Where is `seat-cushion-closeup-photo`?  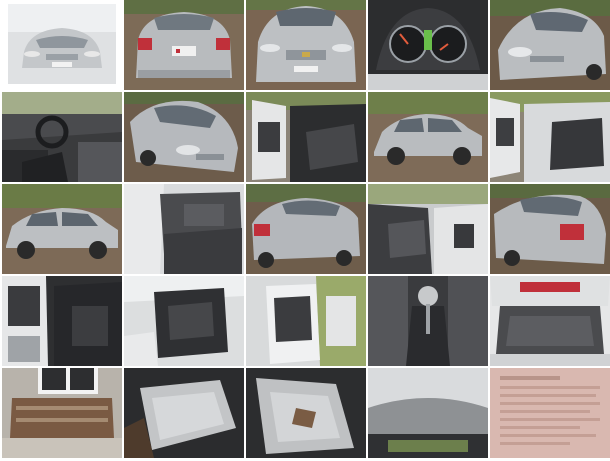 seat-cushion-closeup-photo is located at coordinates (306, 413).